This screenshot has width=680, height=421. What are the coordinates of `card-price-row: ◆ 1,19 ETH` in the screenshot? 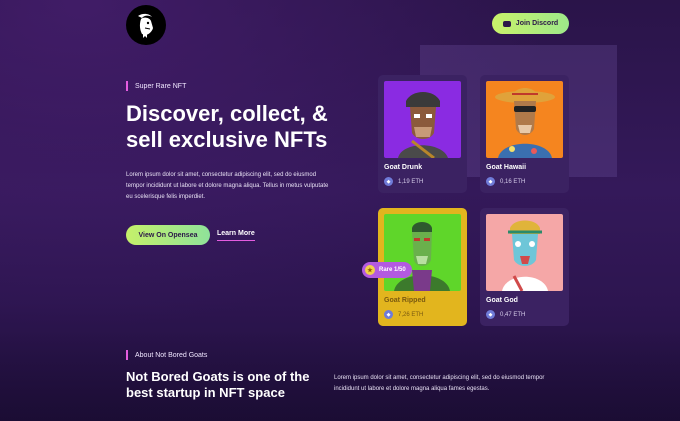 It's located at (422, 181).